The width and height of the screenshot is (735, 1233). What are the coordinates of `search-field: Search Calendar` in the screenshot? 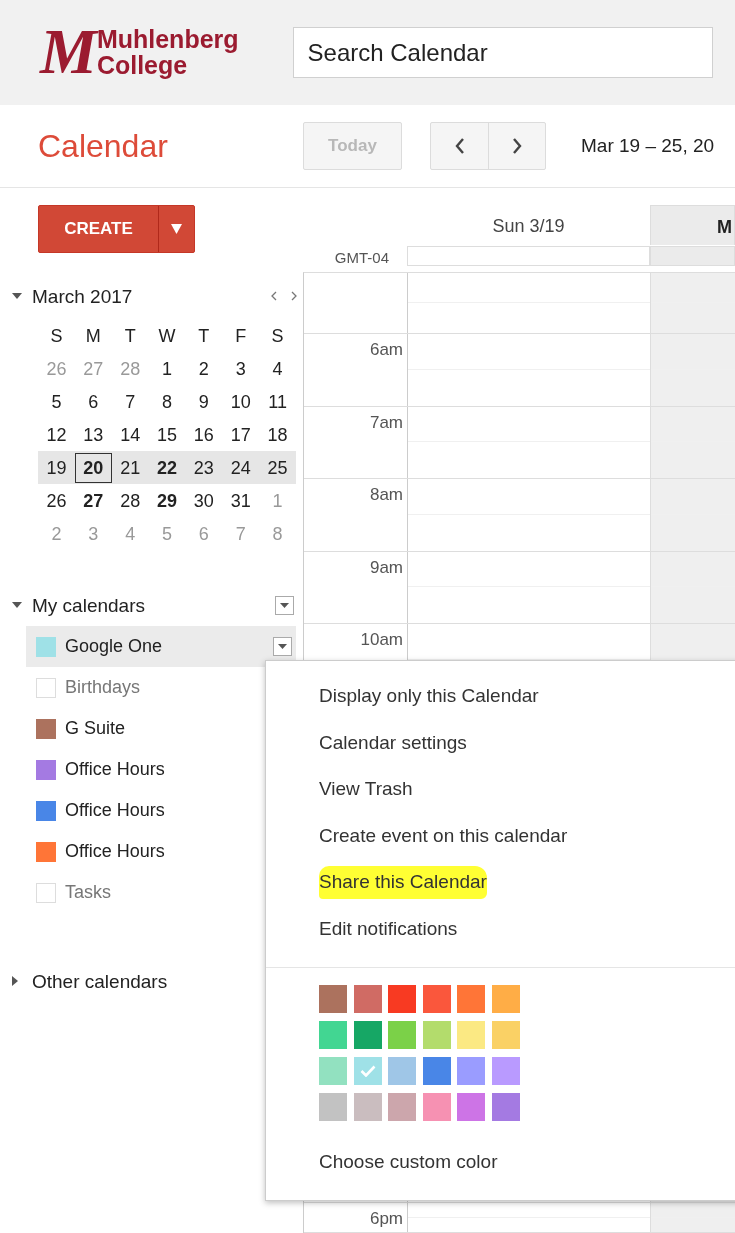 It's located at (502, 52).